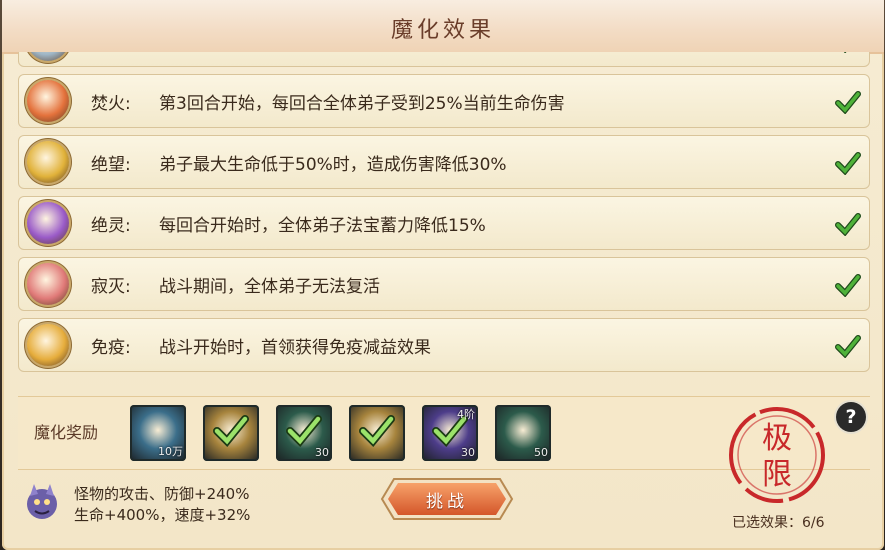 The width and height of the screenshot is (885, 550). What do you see at coordinates (111, 348) in the screenshot?
I see `effect-name: 免疫:` at bounding box center [111, 348].